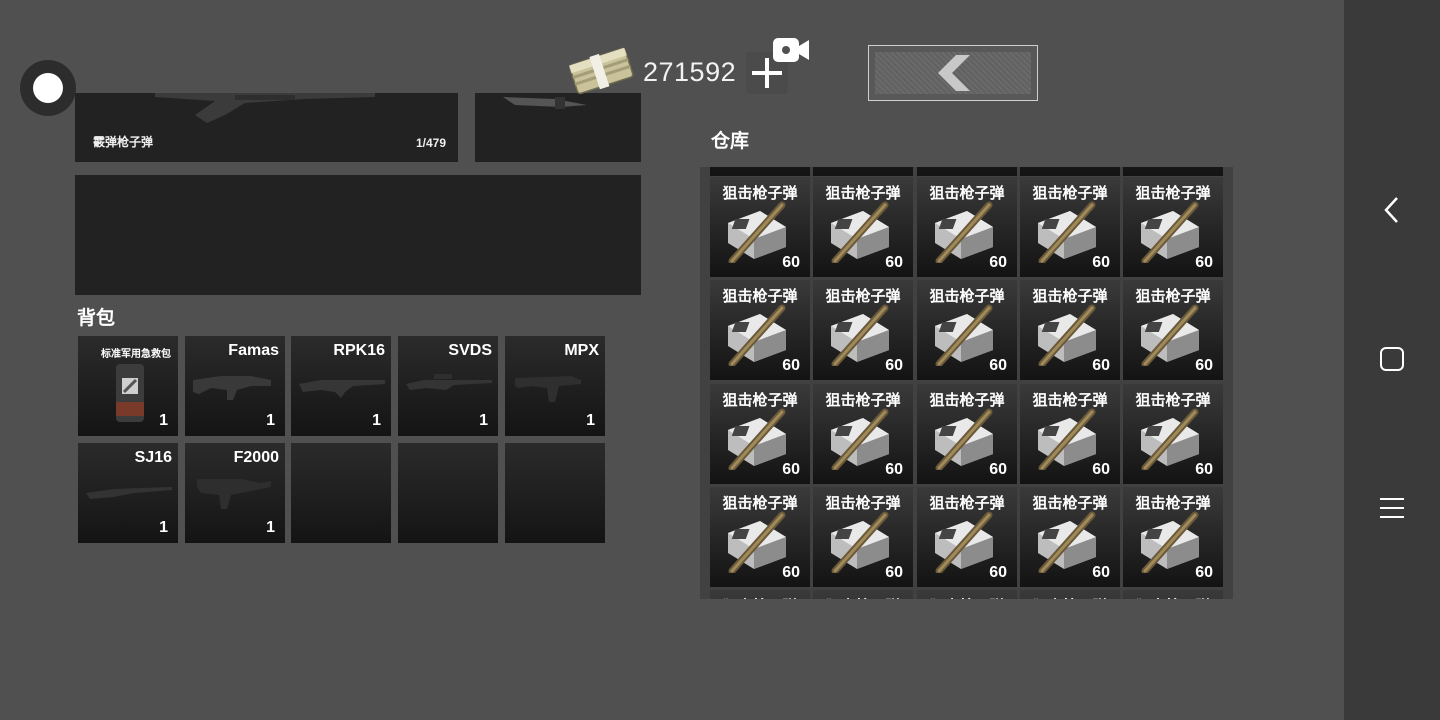 The image size is (1440, 720). I want to click on assistive-dot-icon, so click(48, 88).